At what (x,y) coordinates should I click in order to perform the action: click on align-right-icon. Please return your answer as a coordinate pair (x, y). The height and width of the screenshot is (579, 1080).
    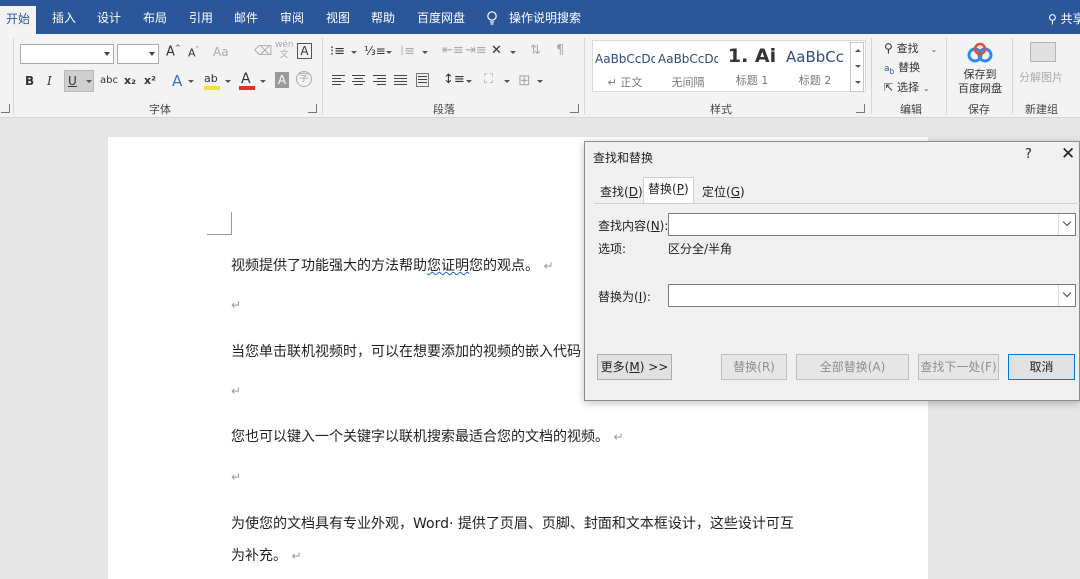
    Looking at the image, I should click on (379, 81).